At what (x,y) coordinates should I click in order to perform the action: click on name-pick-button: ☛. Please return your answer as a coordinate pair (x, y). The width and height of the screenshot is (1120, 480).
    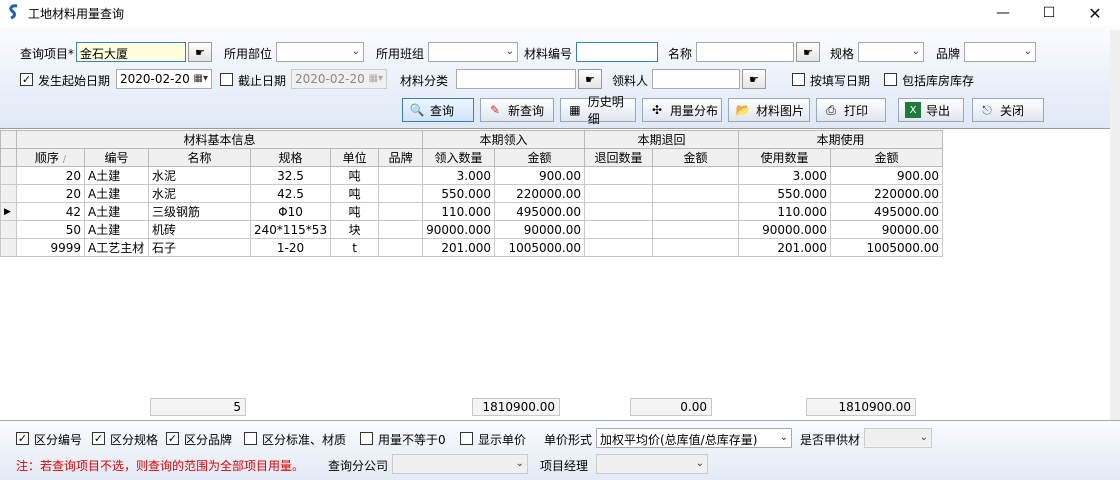
    Looking at the image, I should click on (808, 52).